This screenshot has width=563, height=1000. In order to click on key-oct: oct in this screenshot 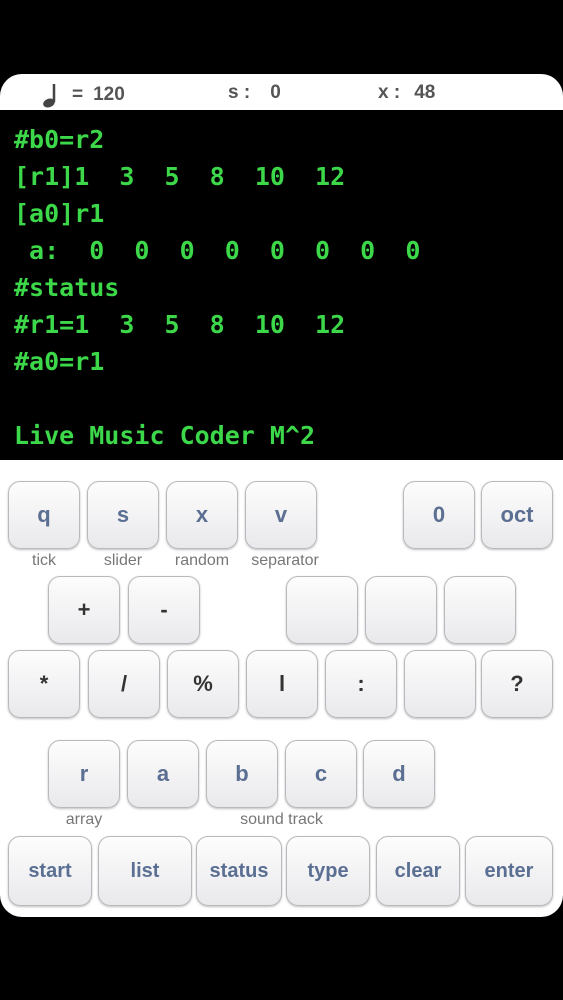, I will do `click(517, 515)`.